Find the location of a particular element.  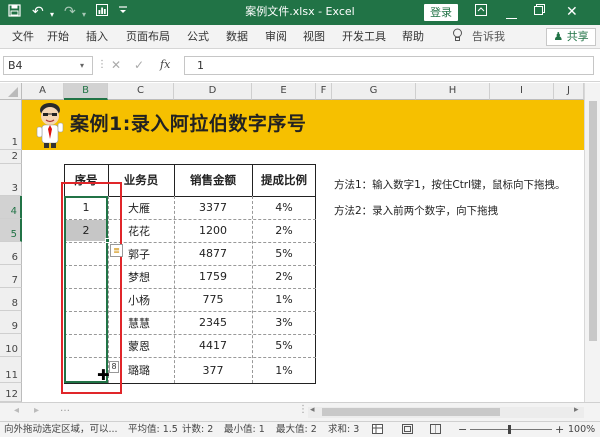

row-header-6: 6 is located at coordinates (11, 253).